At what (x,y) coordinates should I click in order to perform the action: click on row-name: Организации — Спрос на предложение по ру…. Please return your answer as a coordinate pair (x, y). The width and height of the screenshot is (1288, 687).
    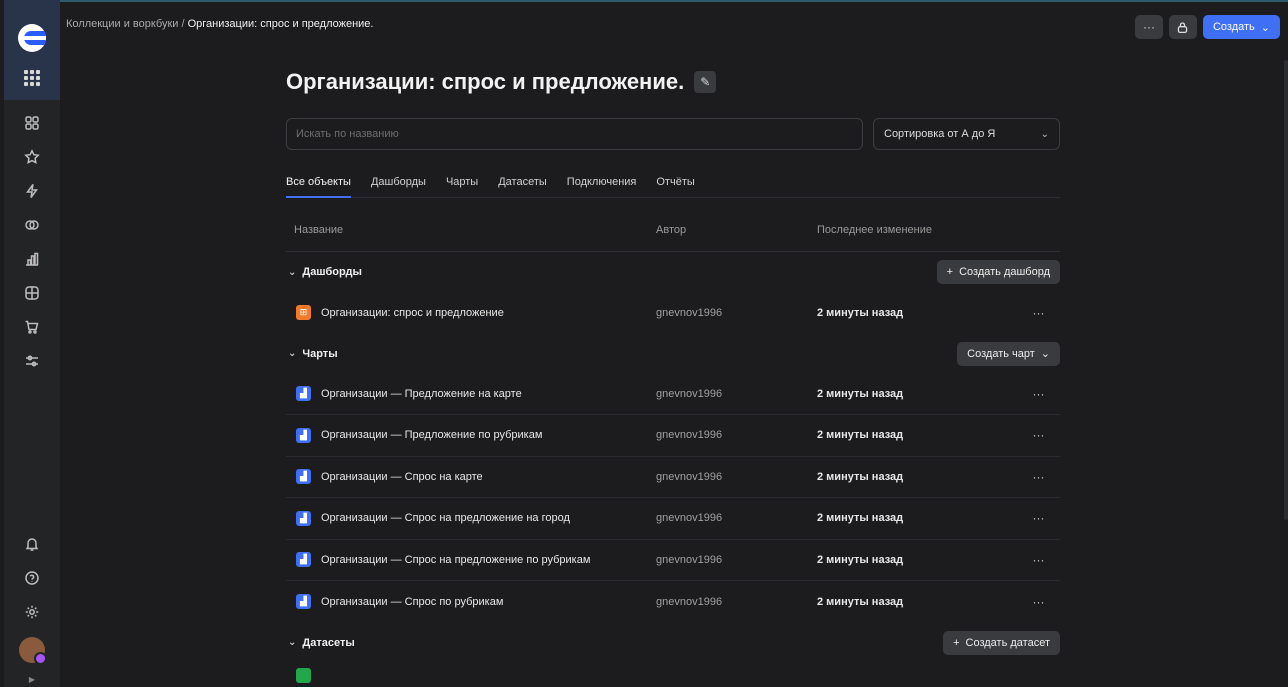
    Looking at the image, I should click on (456, 559).